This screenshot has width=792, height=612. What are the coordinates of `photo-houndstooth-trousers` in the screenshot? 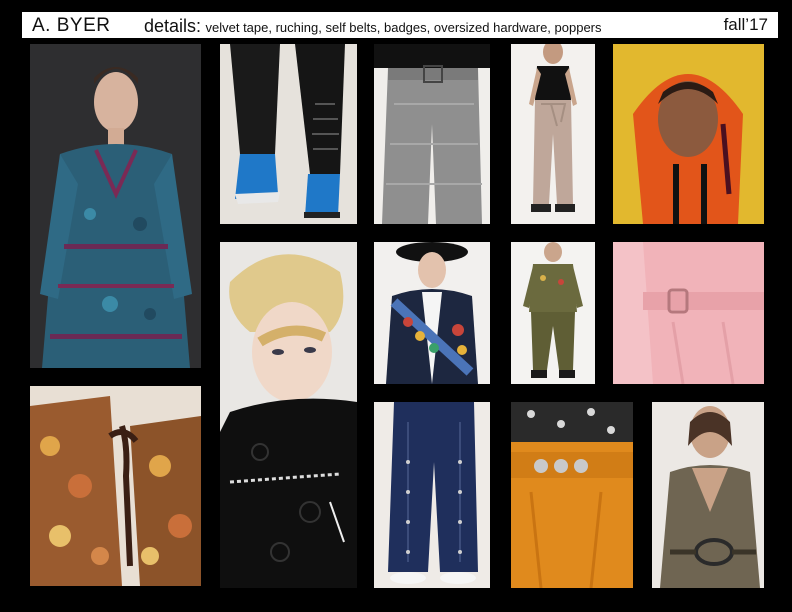 It's located at (432, 134).